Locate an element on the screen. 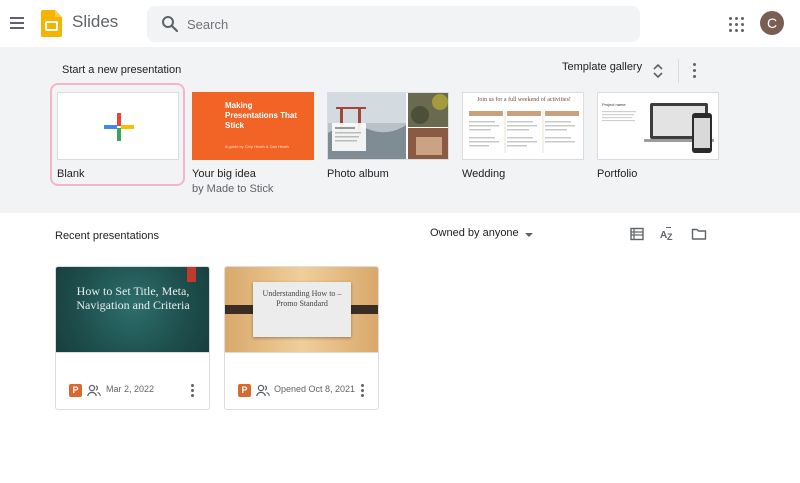  presentation-thumbnail: Understanding How to – Promo Standard is located at coordinates (301, 310).